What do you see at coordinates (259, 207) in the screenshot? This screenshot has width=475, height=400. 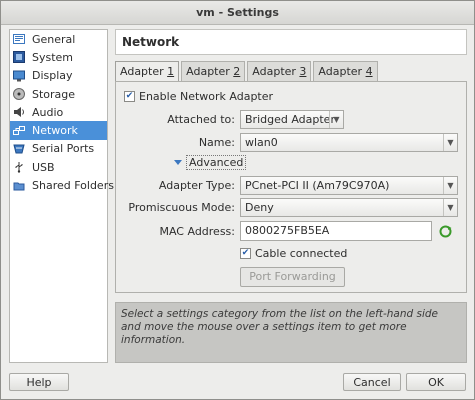 I see `promiscuous-mode-value: Deny` at bounding box center [259, 207].